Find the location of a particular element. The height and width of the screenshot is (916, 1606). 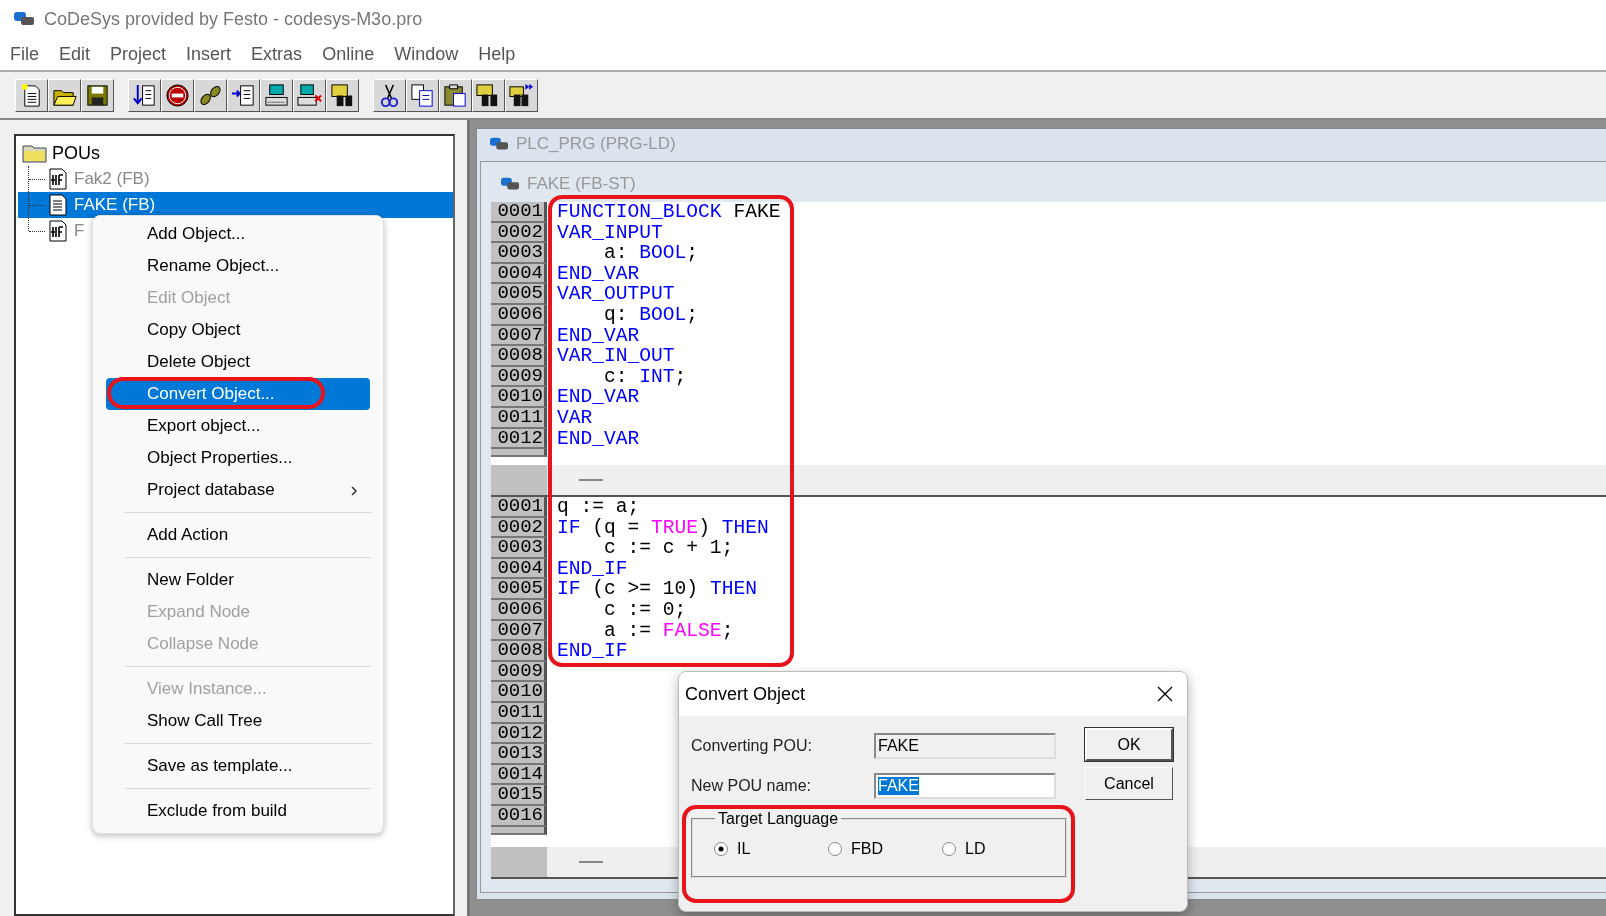

code-line: VAR_OUTPUT is located at coordinates (615, 294).